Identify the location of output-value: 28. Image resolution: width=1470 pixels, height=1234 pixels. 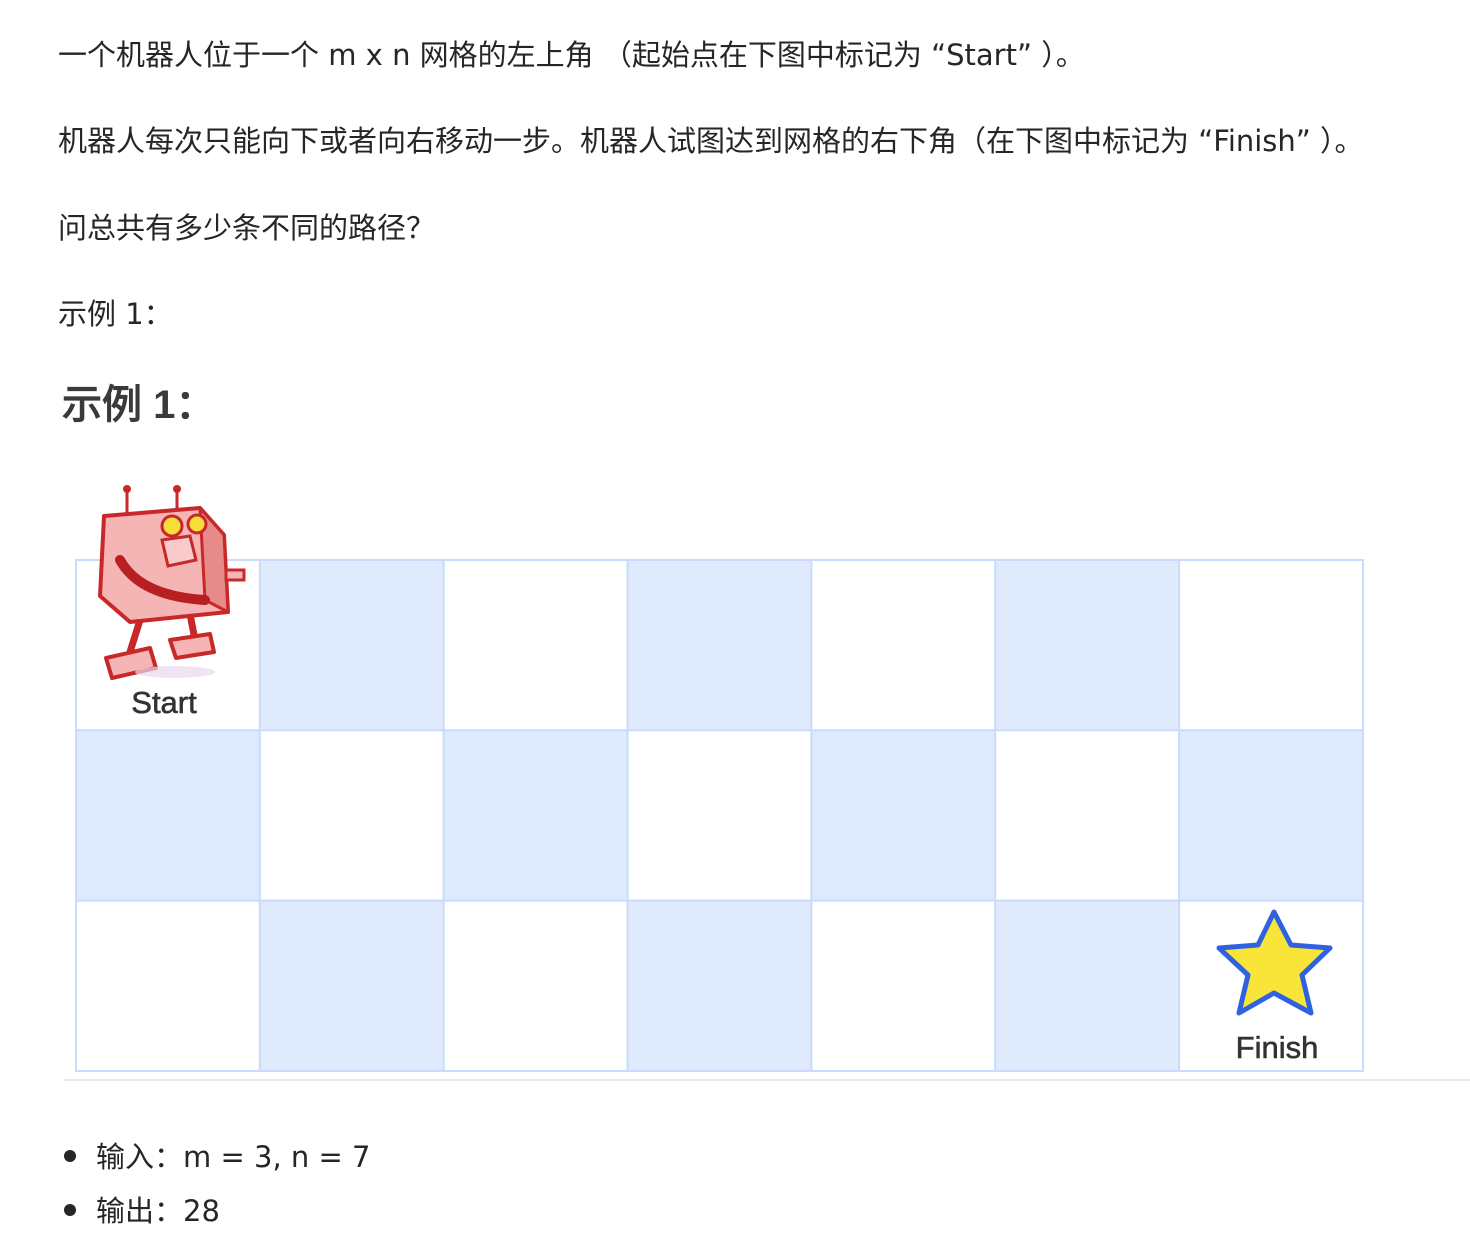
(201, 1211).